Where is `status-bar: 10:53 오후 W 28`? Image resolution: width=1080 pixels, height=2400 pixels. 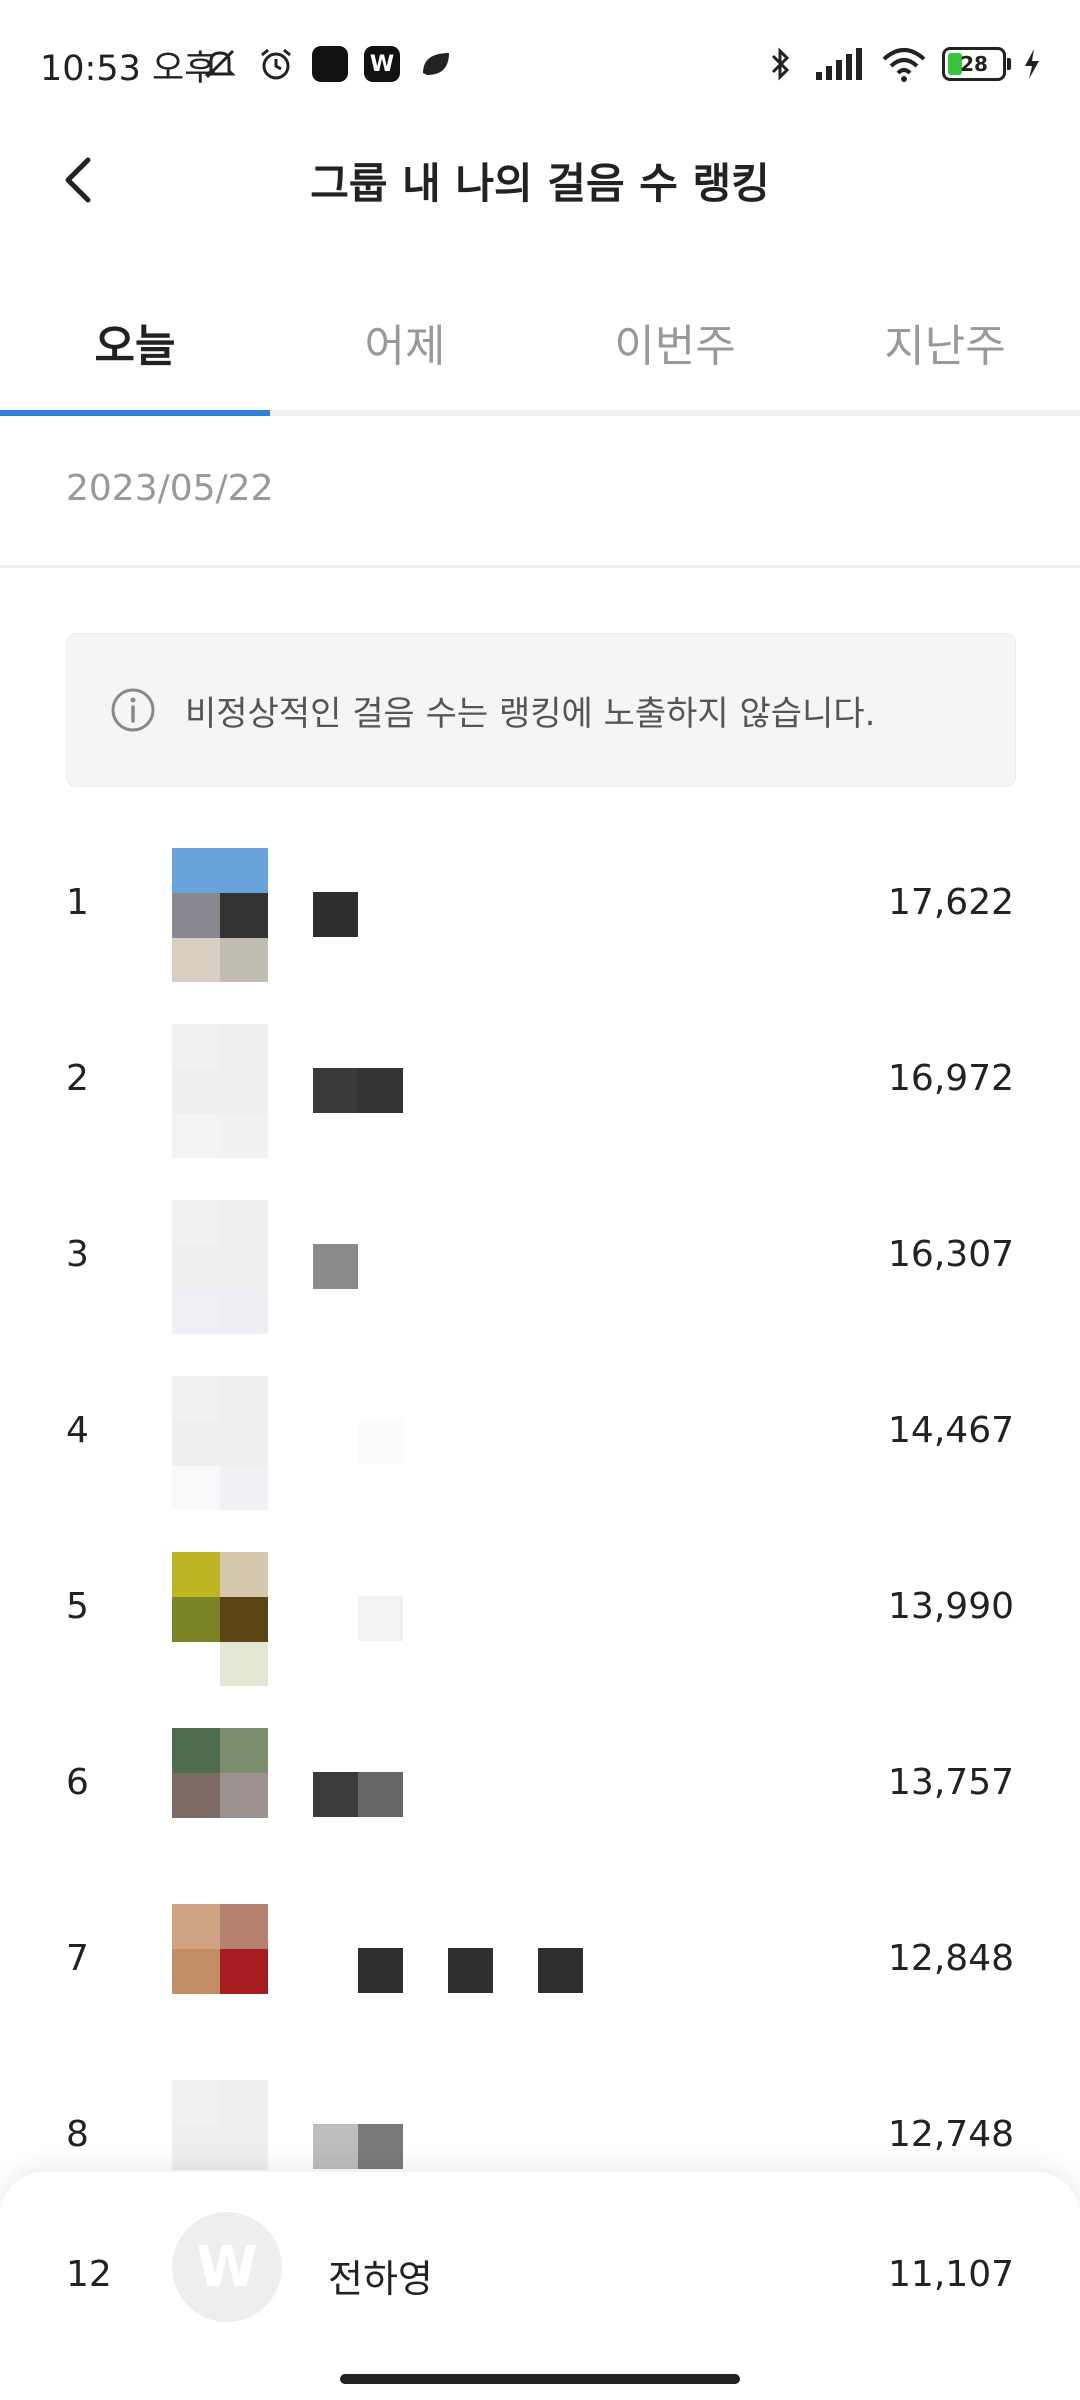
status-bar: 10:53 오후 W 28 is located at coordinates (540, 55).